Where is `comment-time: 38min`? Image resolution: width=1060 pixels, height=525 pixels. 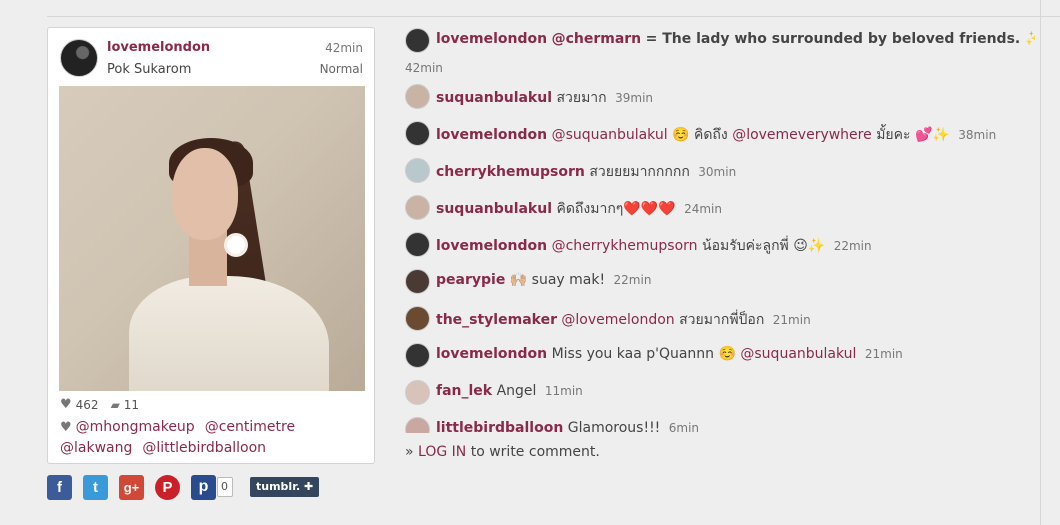 comment-time: 38min is located at coordinates (977, 135).